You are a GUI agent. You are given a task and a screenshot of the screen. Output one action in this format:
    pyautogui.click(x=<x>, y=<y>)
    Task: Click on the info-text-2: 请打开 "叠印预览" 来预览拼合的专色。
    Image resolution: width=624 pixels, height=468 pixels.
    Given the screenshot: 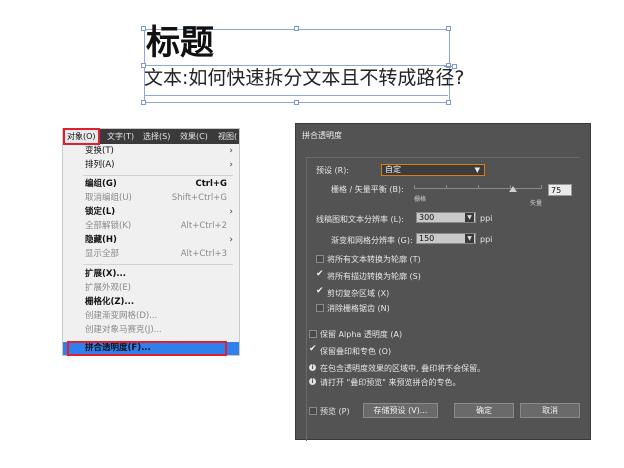 What is the action you would take?
    pyautogui.click(x=390, y=382)
    